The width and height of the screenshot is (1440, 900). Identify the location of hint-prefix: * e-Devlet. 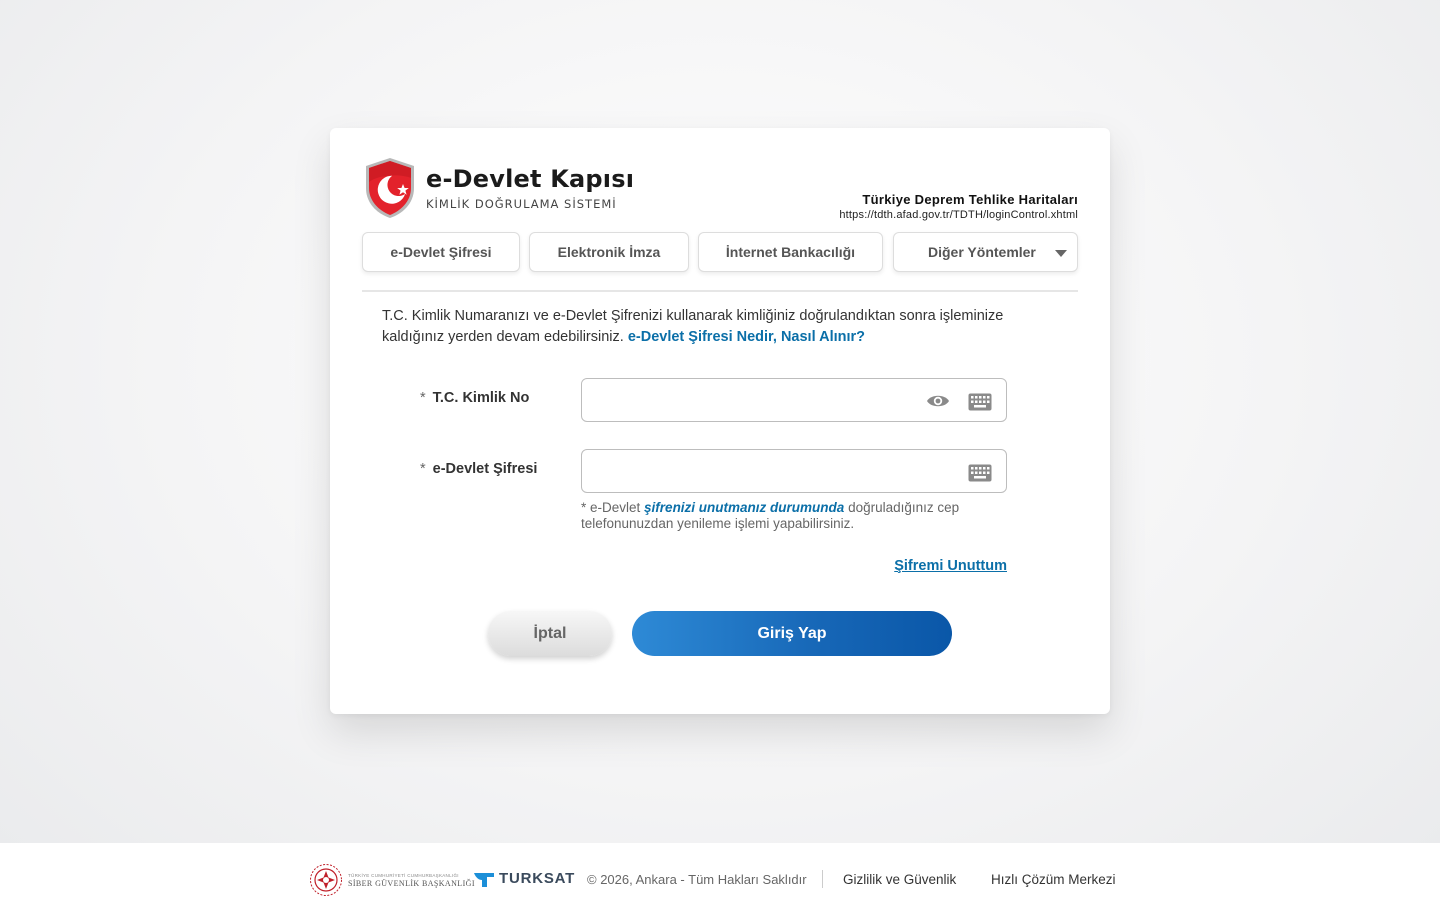
(611, 507).